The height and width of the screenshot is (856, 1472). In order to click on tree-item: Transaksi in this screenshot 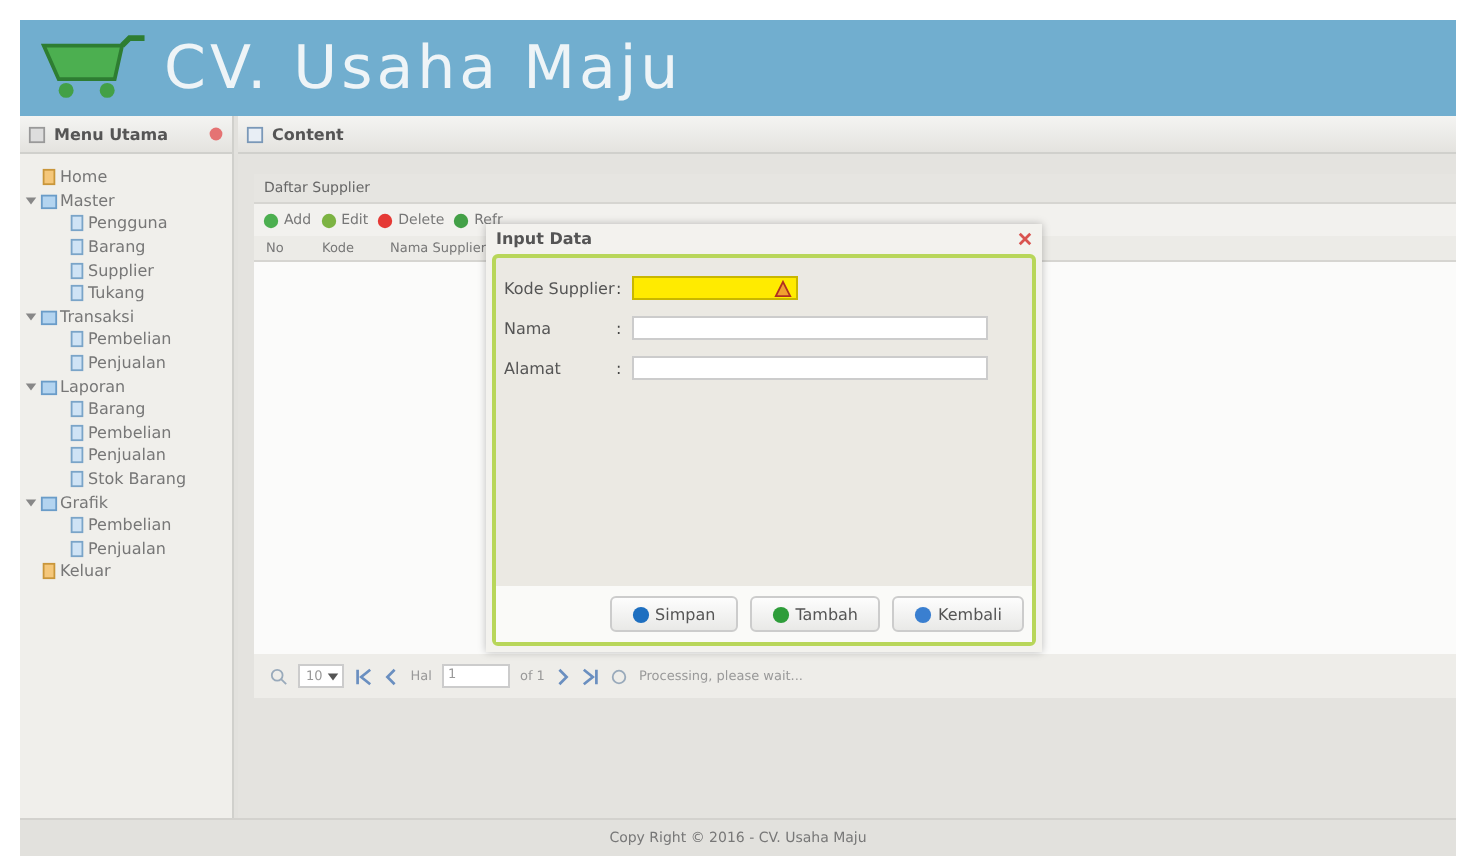, I will do `click(97, 316)`.